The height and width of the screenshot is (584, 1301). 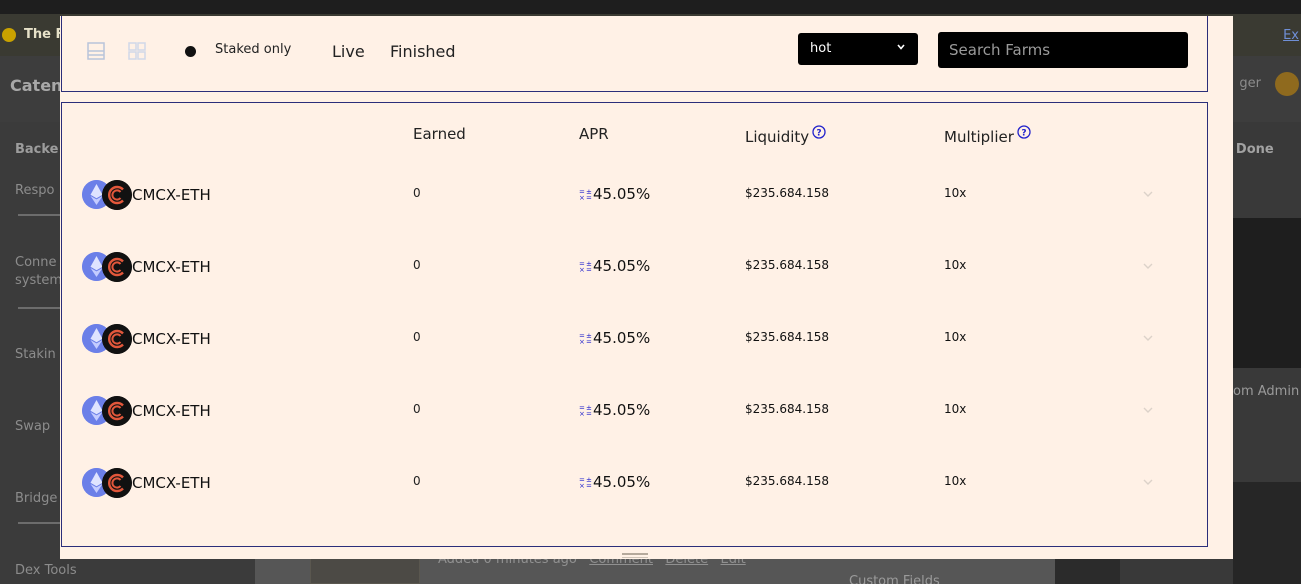 I want to click on staked-only-toggle, so click(x=190, y=51).